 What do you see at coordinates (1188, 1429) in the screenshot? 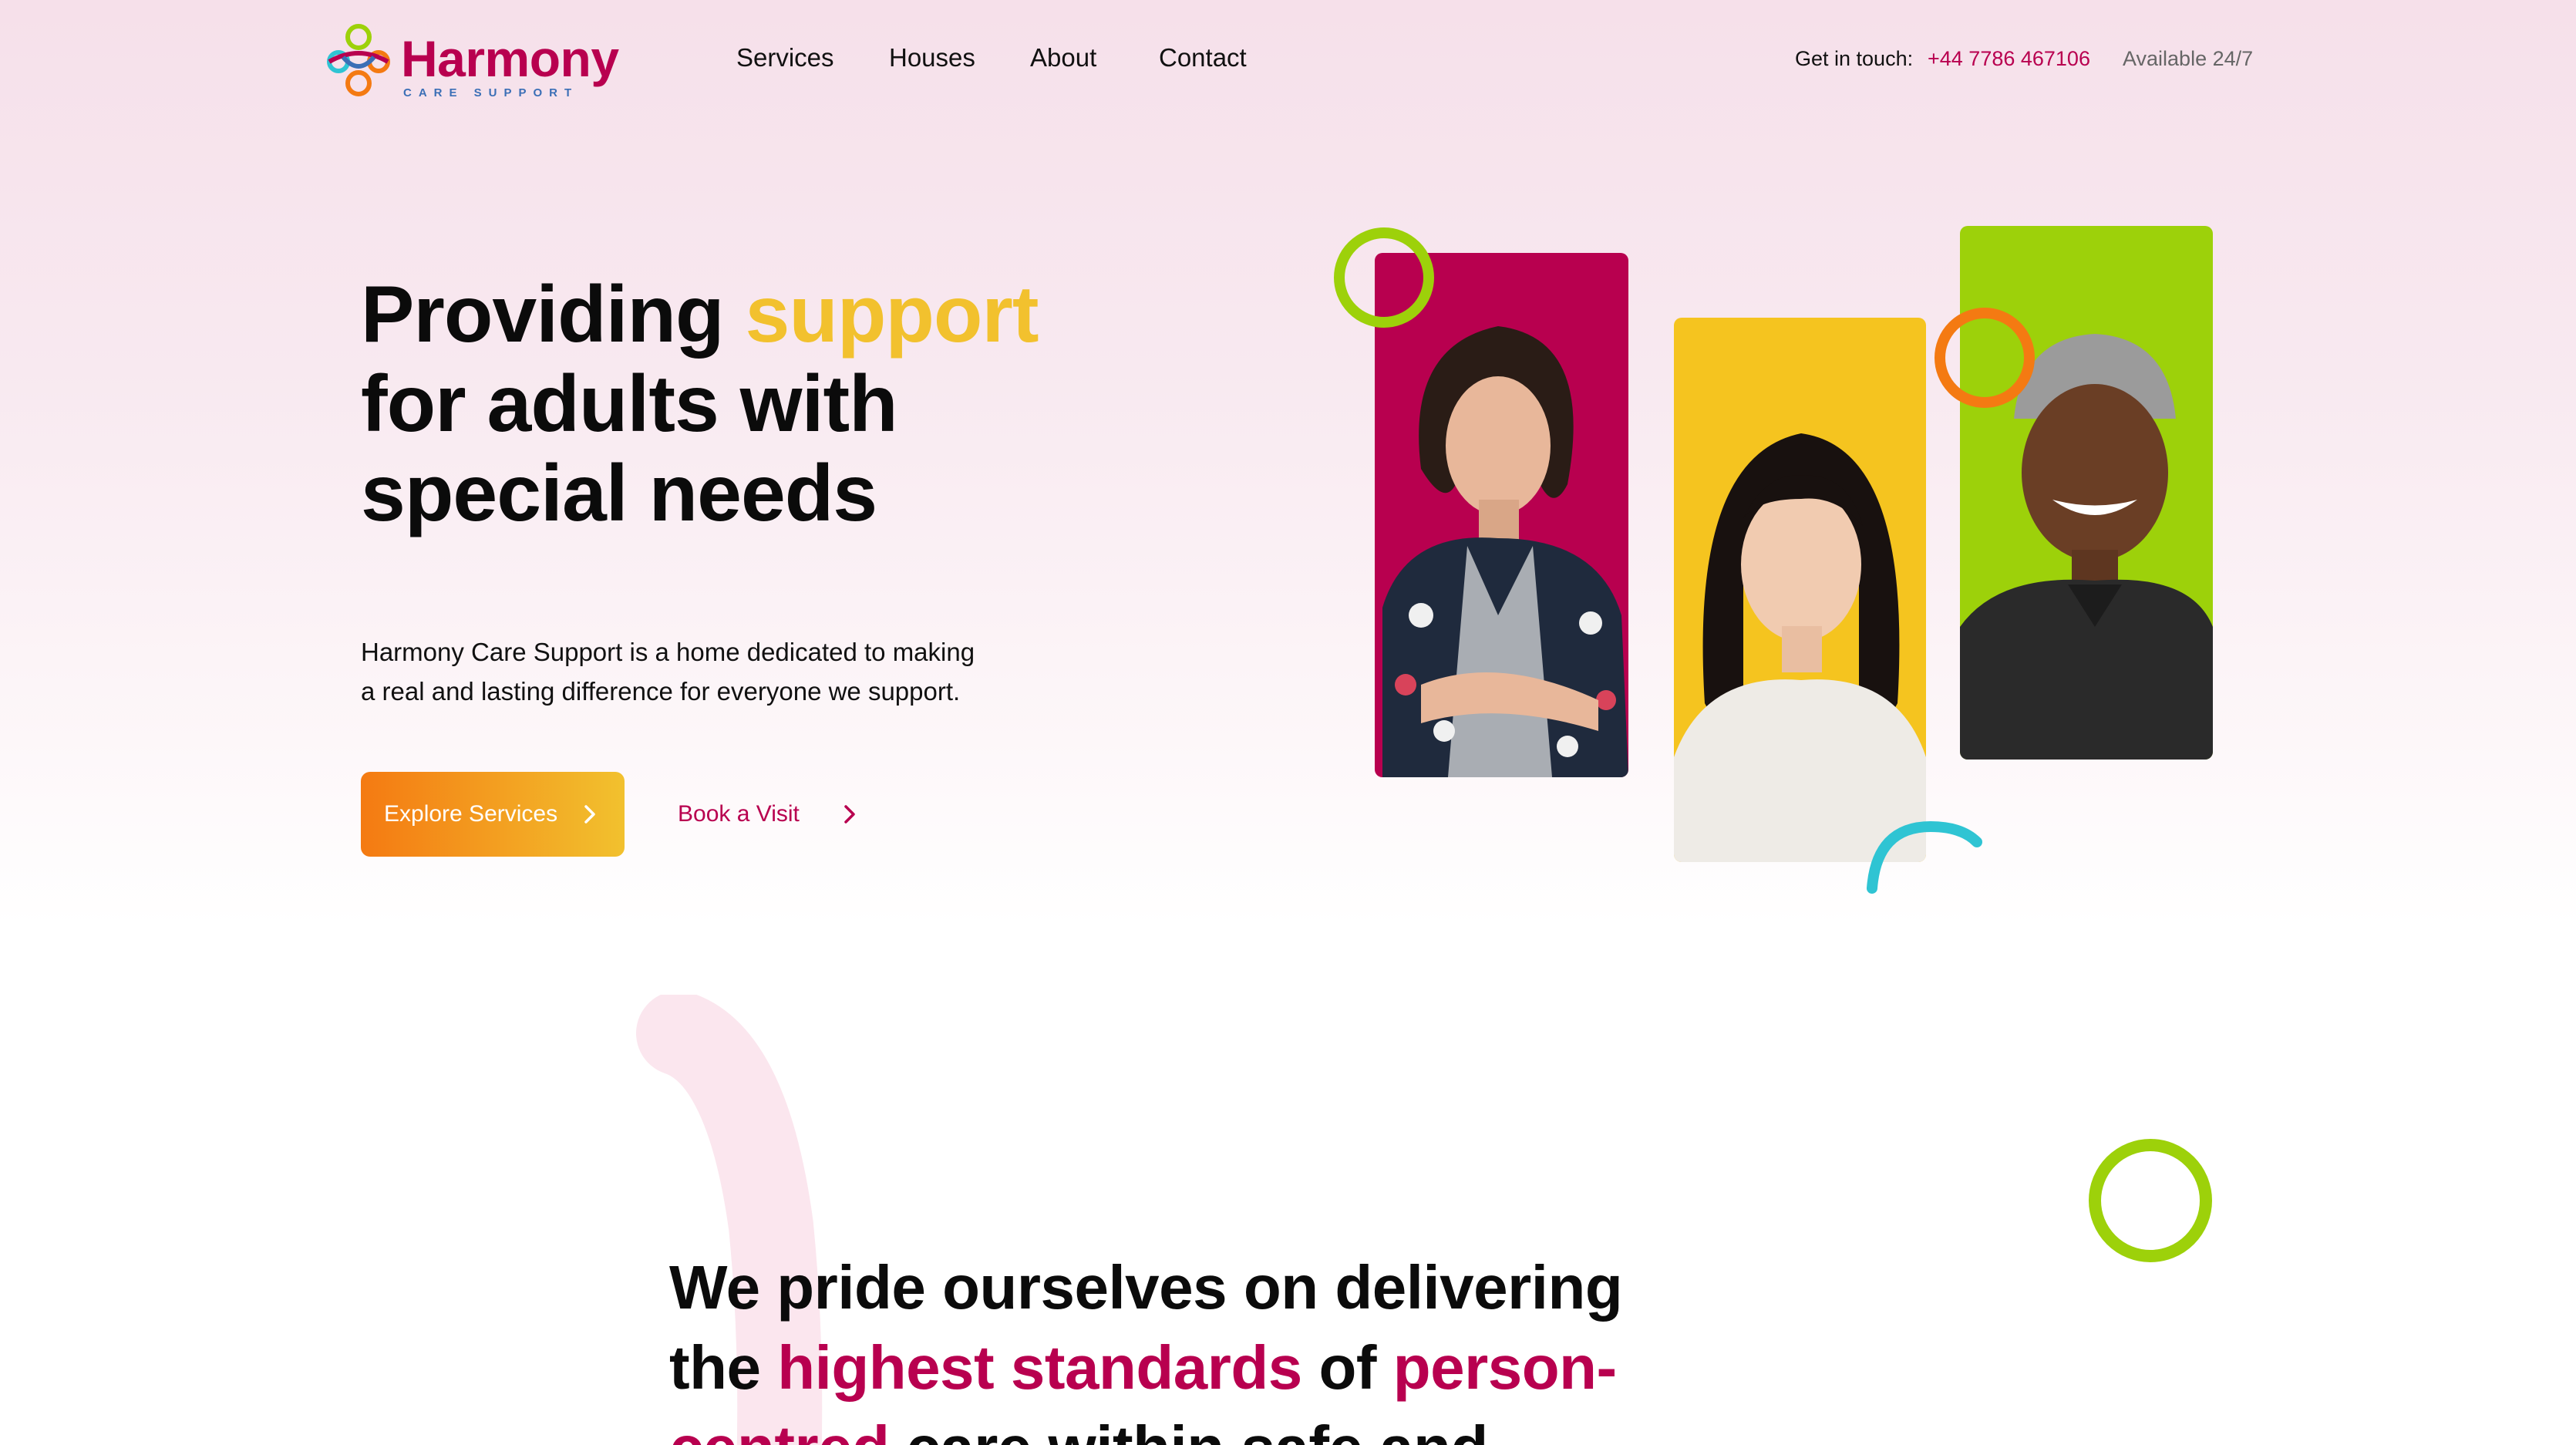
I see `intro-part3: care within safe and` at bounding box center [1188, 1429].